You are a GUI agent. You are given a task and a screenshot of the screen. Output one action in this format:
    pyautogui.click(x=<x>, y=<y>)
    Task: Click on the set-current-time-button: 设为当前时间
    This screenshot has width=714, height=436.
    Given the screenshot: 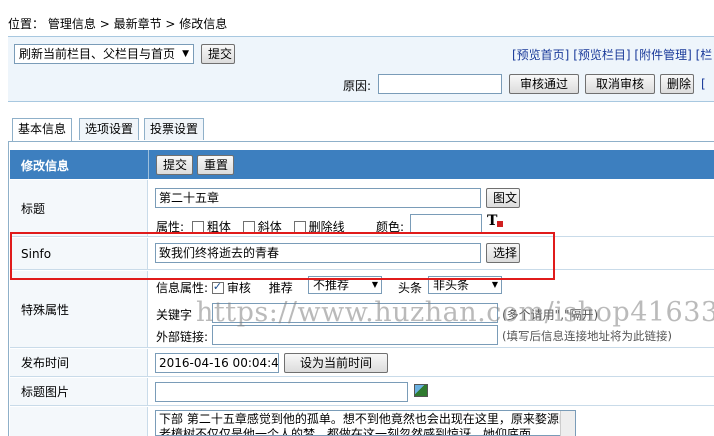 What is the action you would take?
    pyautogui.click(x=336, y=363)
    